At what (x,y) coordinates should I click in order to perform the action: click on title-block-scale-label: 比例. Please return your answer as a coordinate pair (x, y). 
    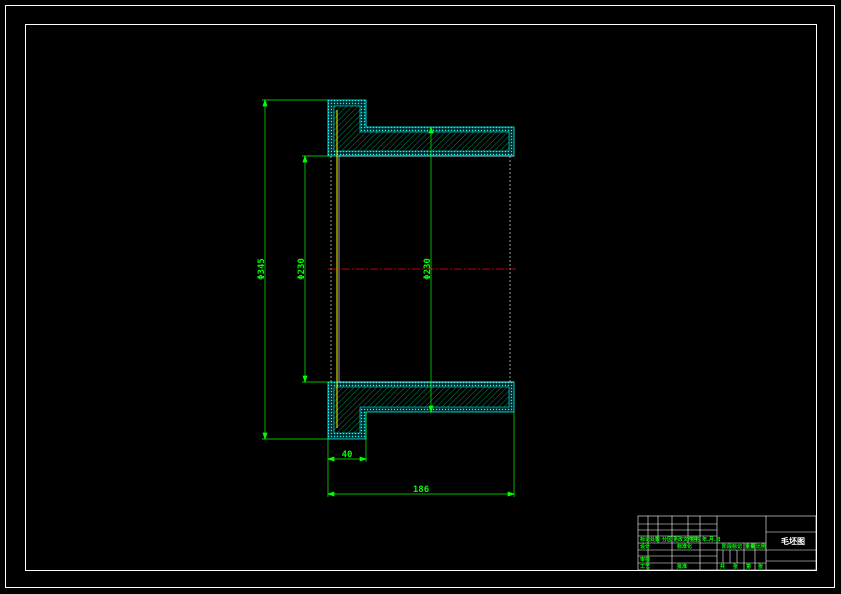
    Looking at the image, I should click on (761, 546).